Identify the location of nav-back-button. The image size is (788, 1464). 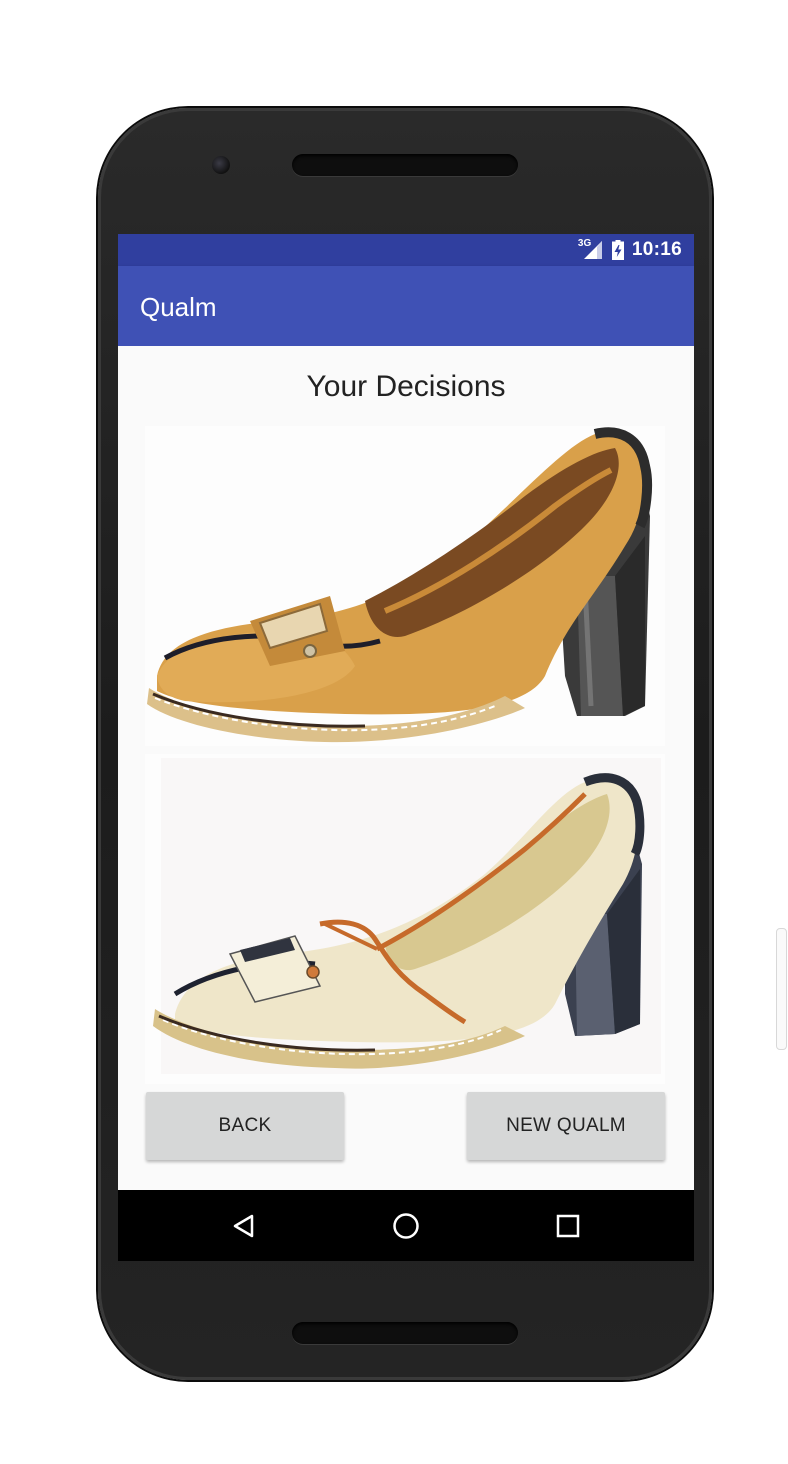
(244, 1225).